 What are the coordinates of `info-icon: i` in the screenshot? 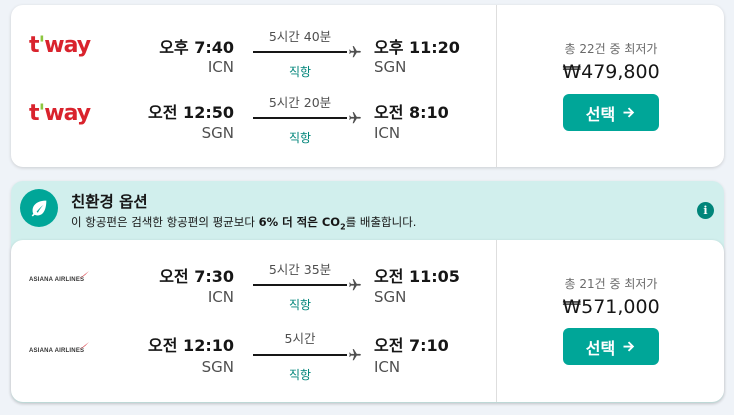 It's located at (705, 210).